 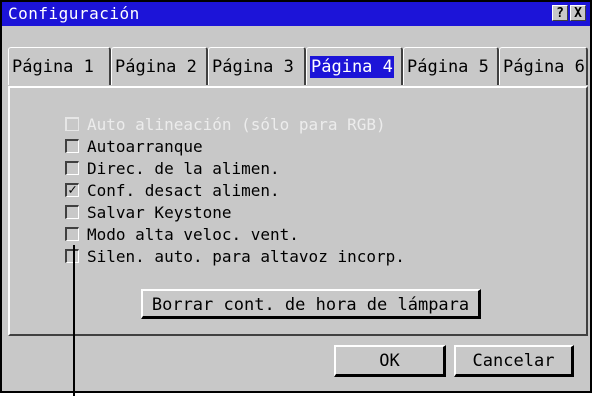 I want to click on close-icon: X, so click(x=578, y=13).